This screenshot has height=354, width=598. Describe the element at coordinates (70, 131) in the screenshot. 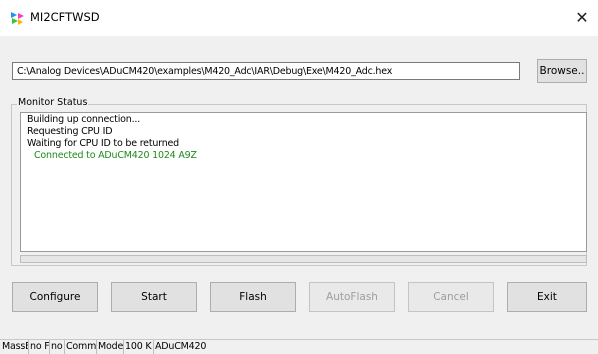

I see `log-line: Requesting CPU ID` at that location.